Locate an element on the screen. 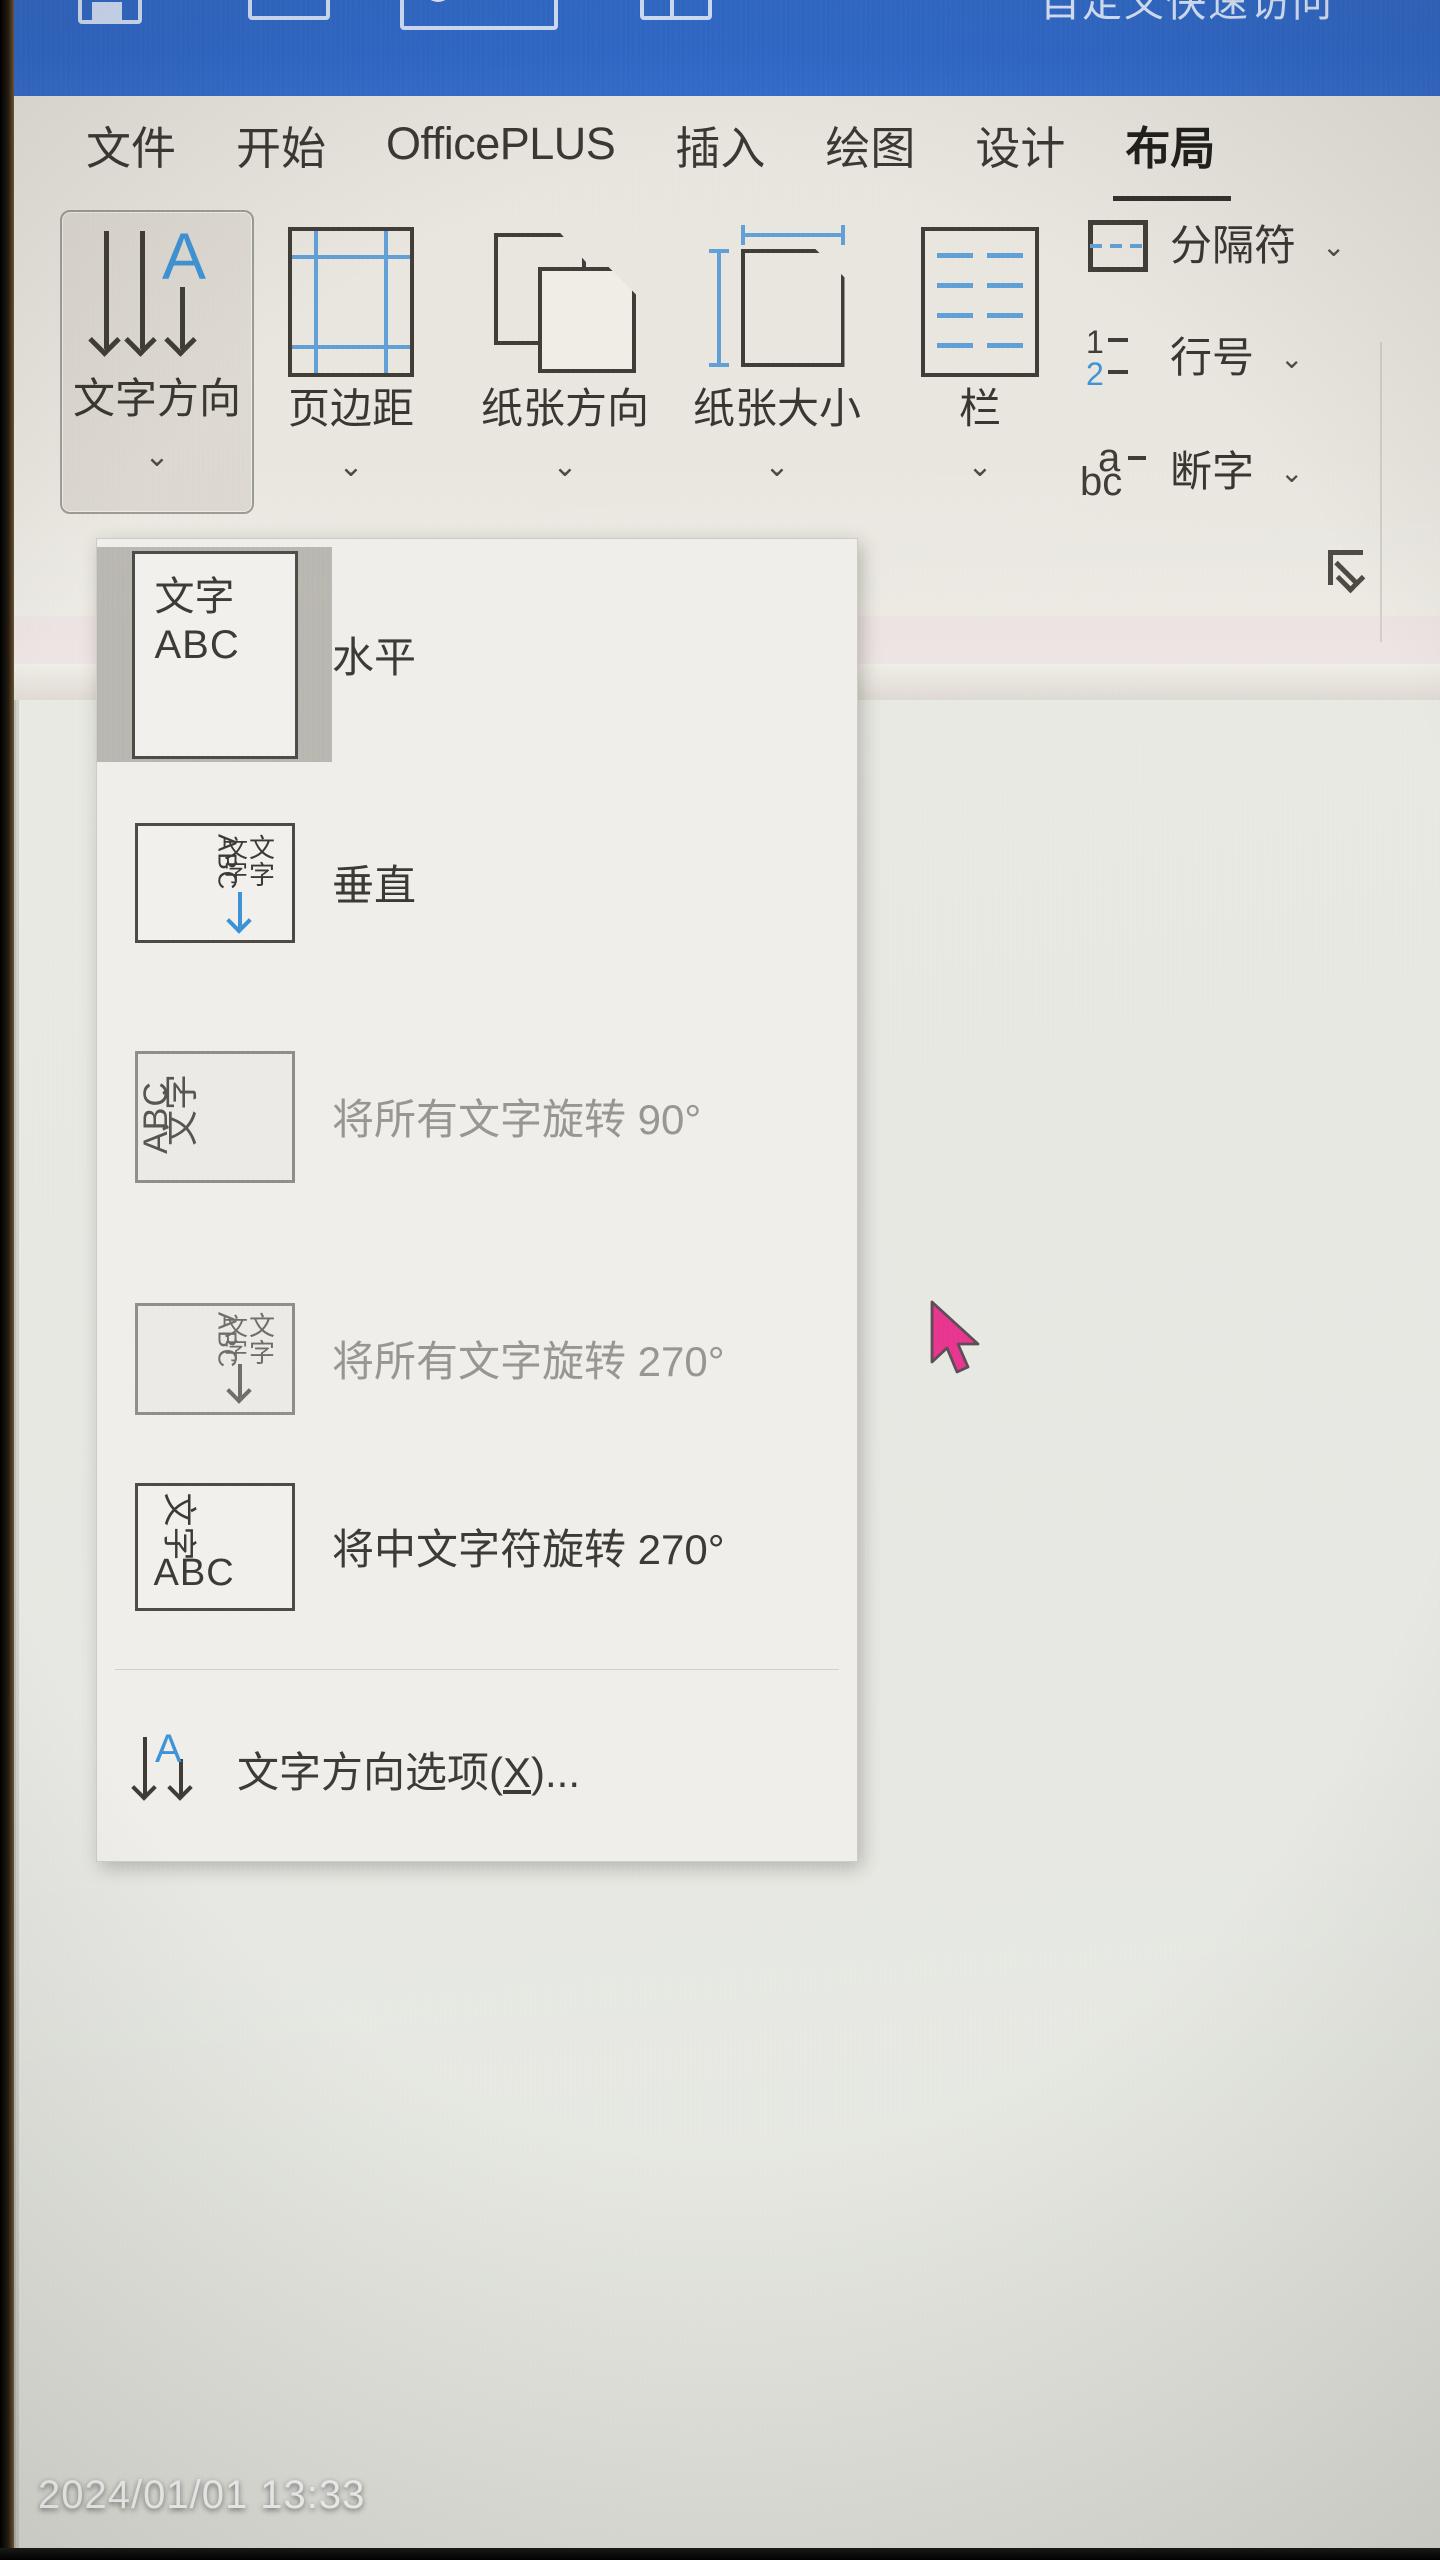  tab-design: 设计 is located at coordinates (1020, 144).